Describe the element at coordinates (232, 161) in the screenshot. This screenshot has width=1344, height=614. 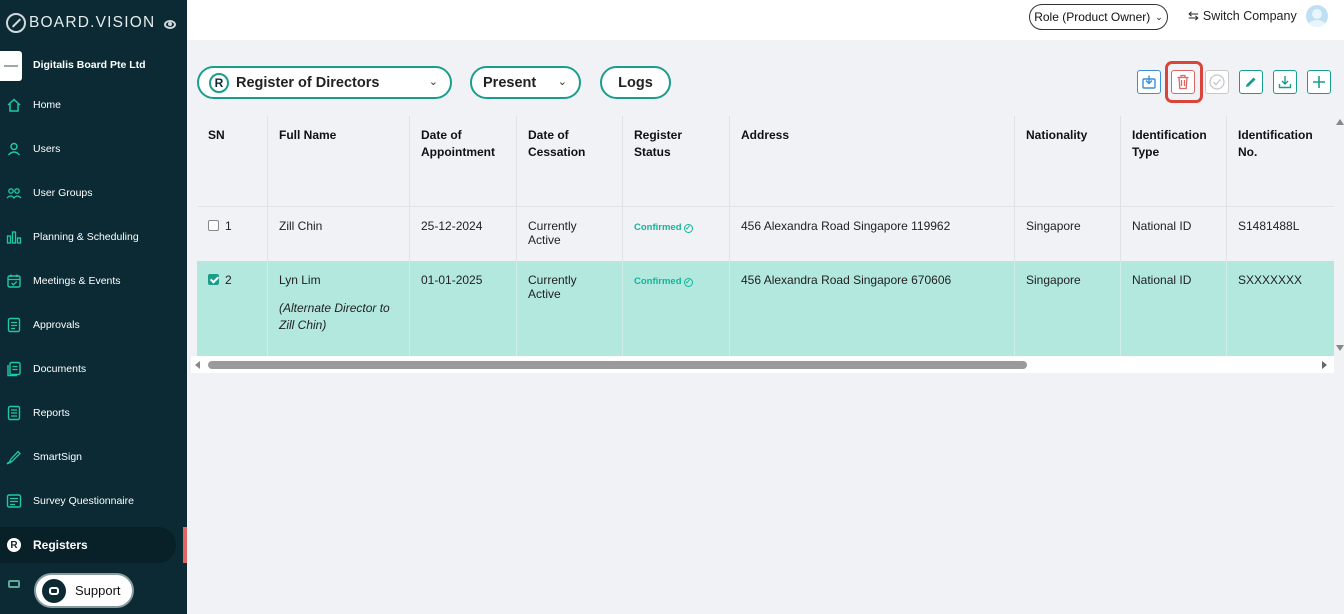
I see `header-sn: SN` at that location.